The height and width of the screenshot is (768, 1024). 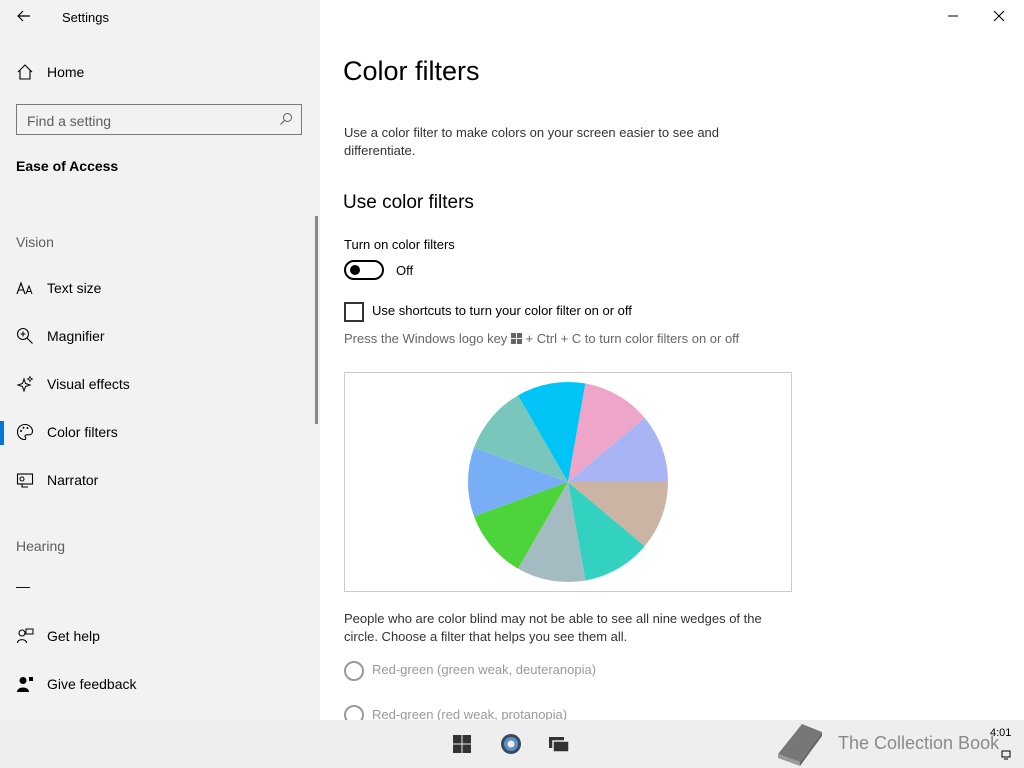 What do you see at coordinates (160, 289) in the screenshot?
I see `sidebar-item-text-size: Text size` at bounding box center [160, 289].